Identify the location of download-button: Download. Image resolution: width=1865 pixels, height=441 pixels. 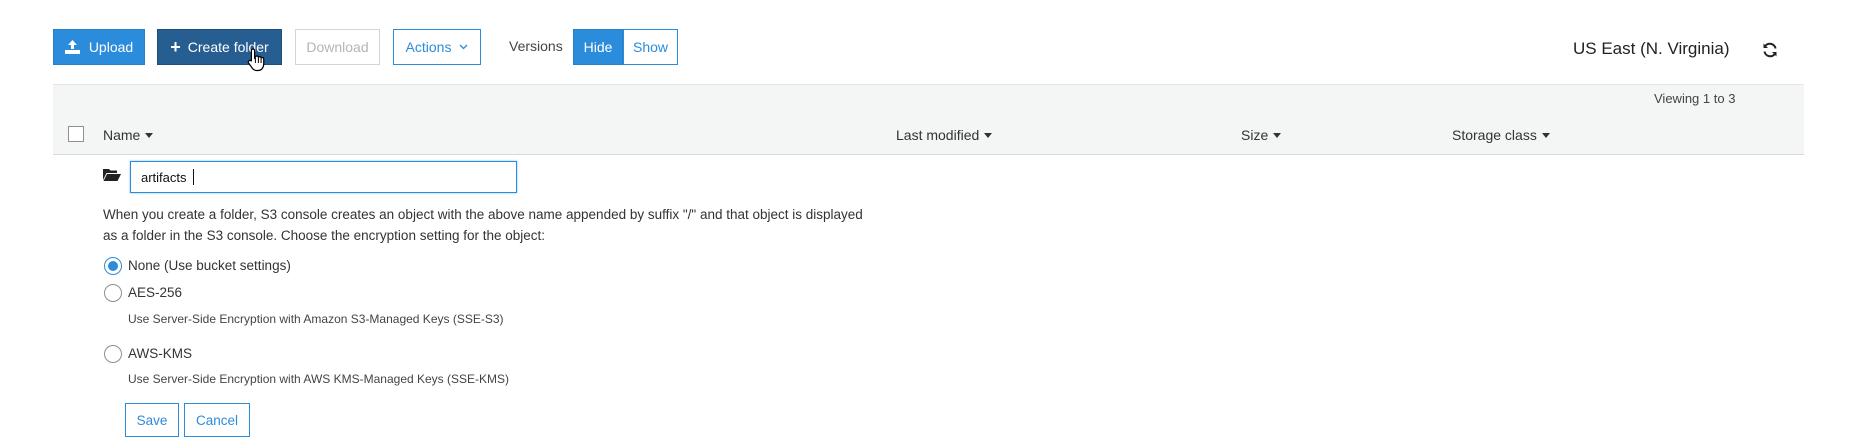
(337, 47).